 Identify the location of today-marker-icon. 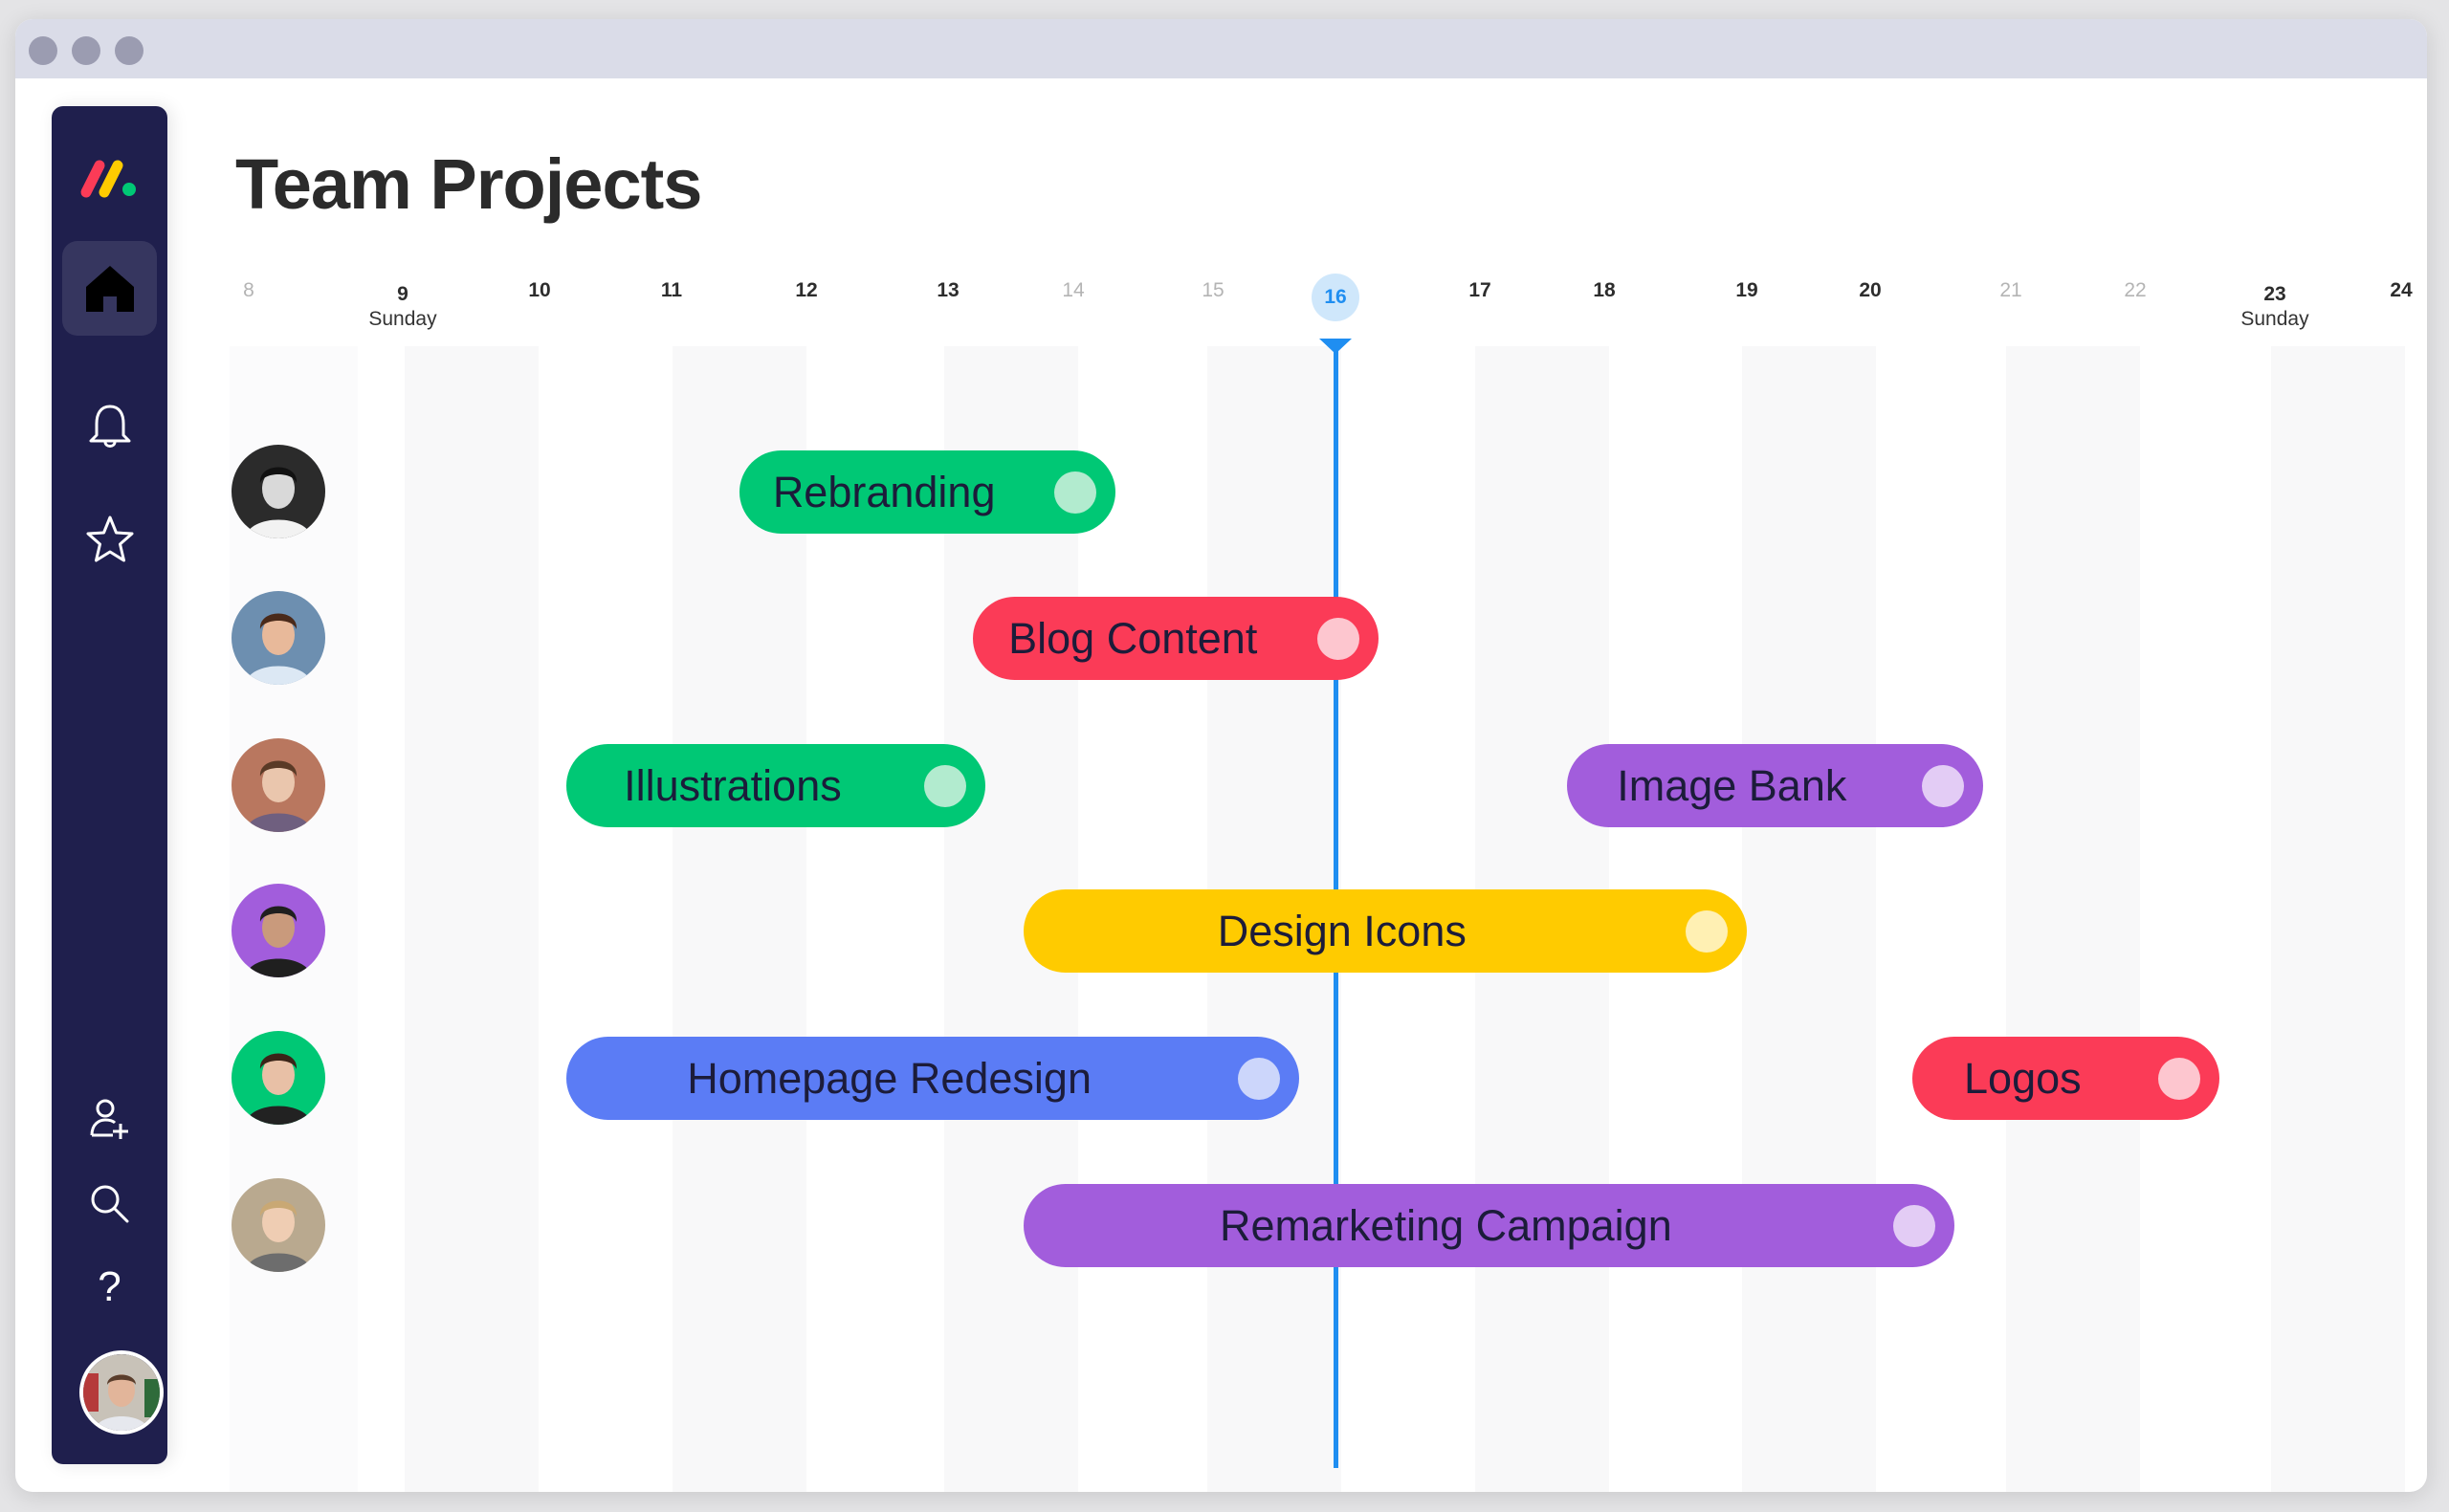
(1336, 346).